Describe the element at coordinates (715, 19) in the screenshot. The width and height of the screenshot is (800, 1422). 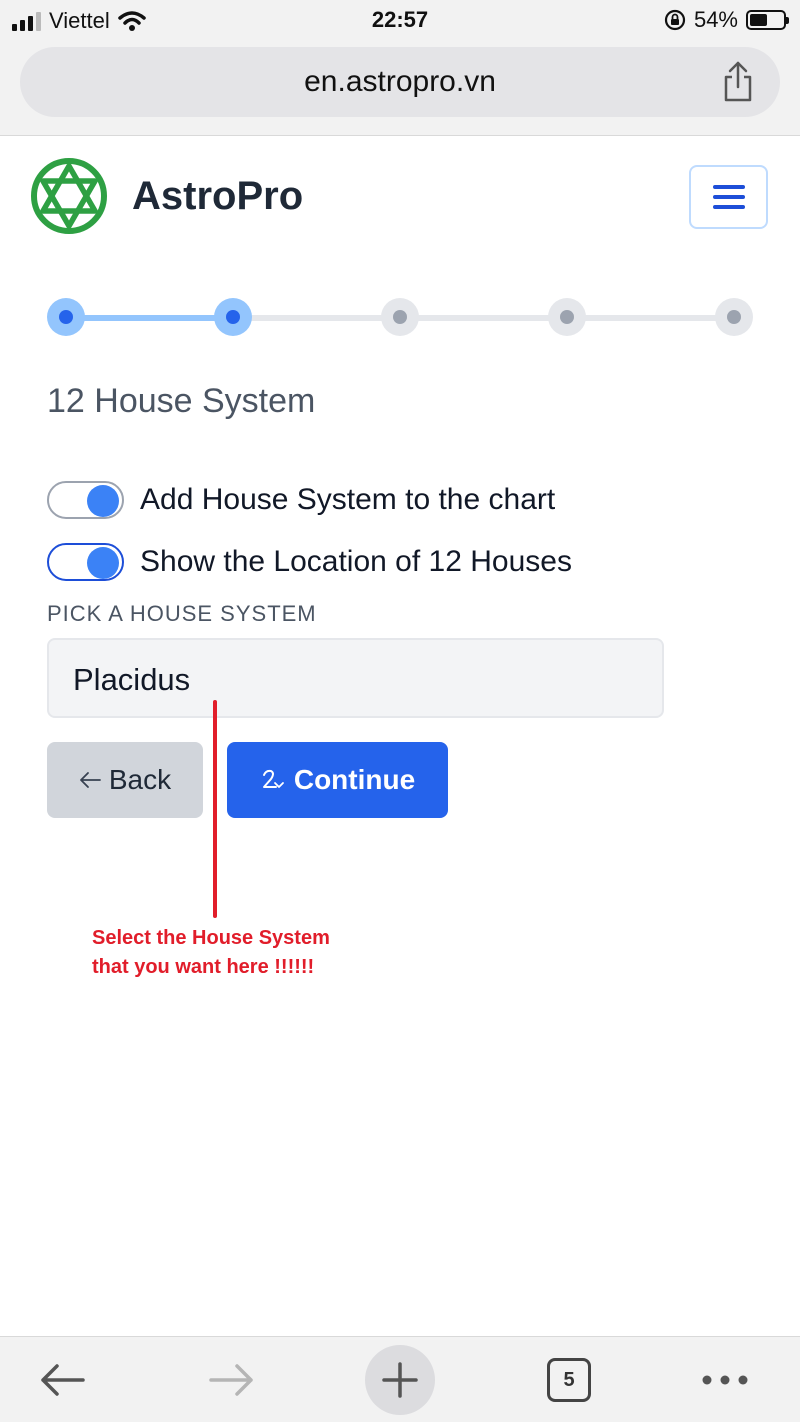
I see `battery-percent: 54%` at that location.